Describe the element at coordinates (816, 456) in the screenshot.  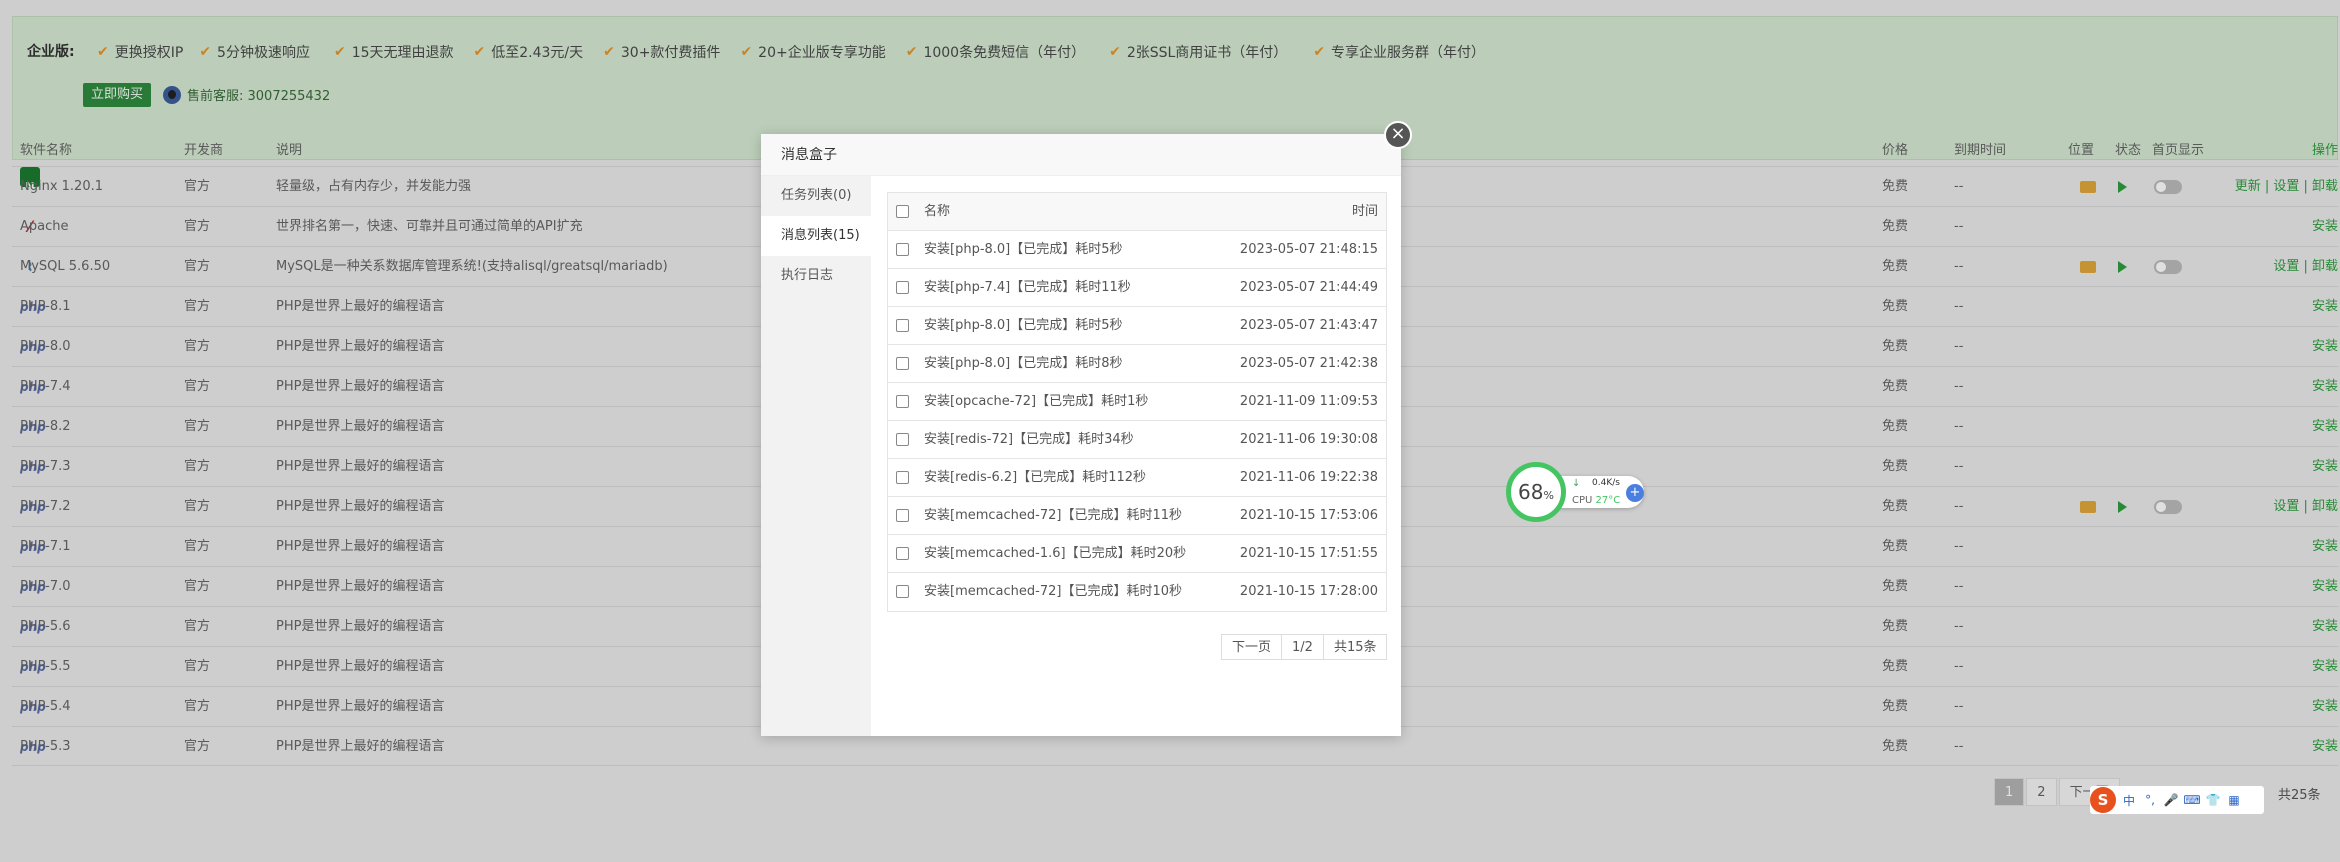
I see `modal-sidebar: 任务列表(0) 消息列表(15) 执行日志` at that location.